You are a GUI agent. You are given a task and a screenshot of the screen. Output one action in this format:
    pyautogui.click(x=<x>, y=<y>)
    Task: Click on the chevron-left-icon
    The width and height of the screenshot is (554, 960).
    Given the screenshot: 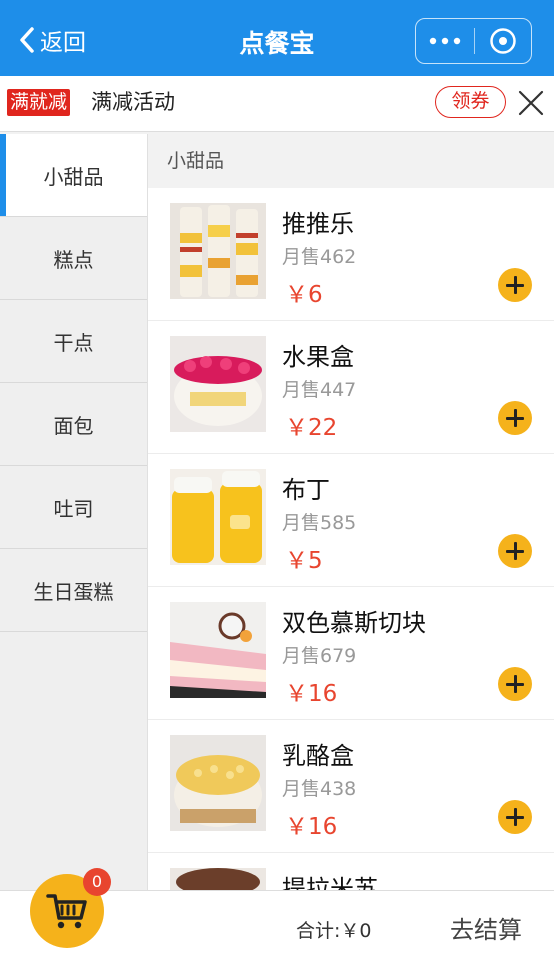 What is the action you would take?
    pyautogui.click(x=27, y=40)
    